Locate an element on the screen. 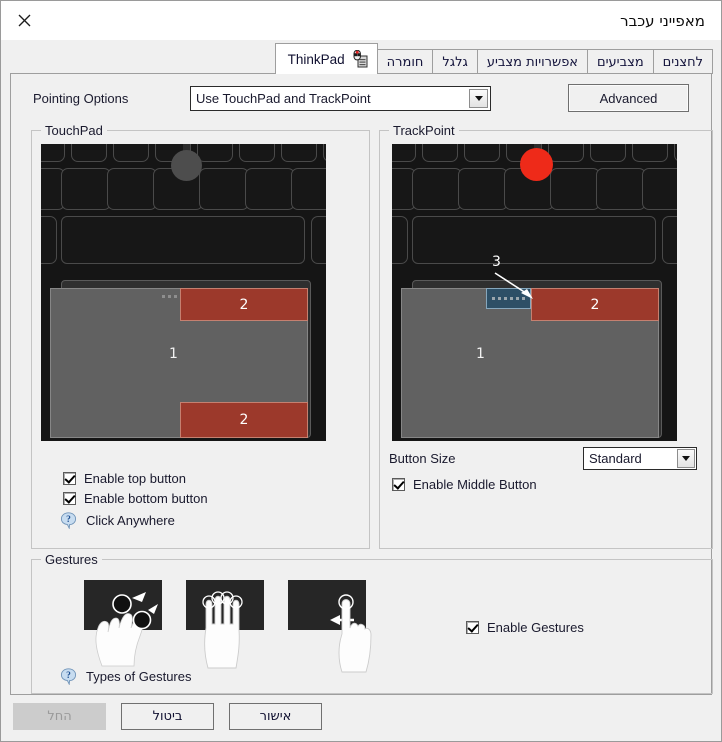 Image resolution: width=722 pixels, height=742 pixels. gestures-group-title: Gestures is located at coordinates (71, 559).